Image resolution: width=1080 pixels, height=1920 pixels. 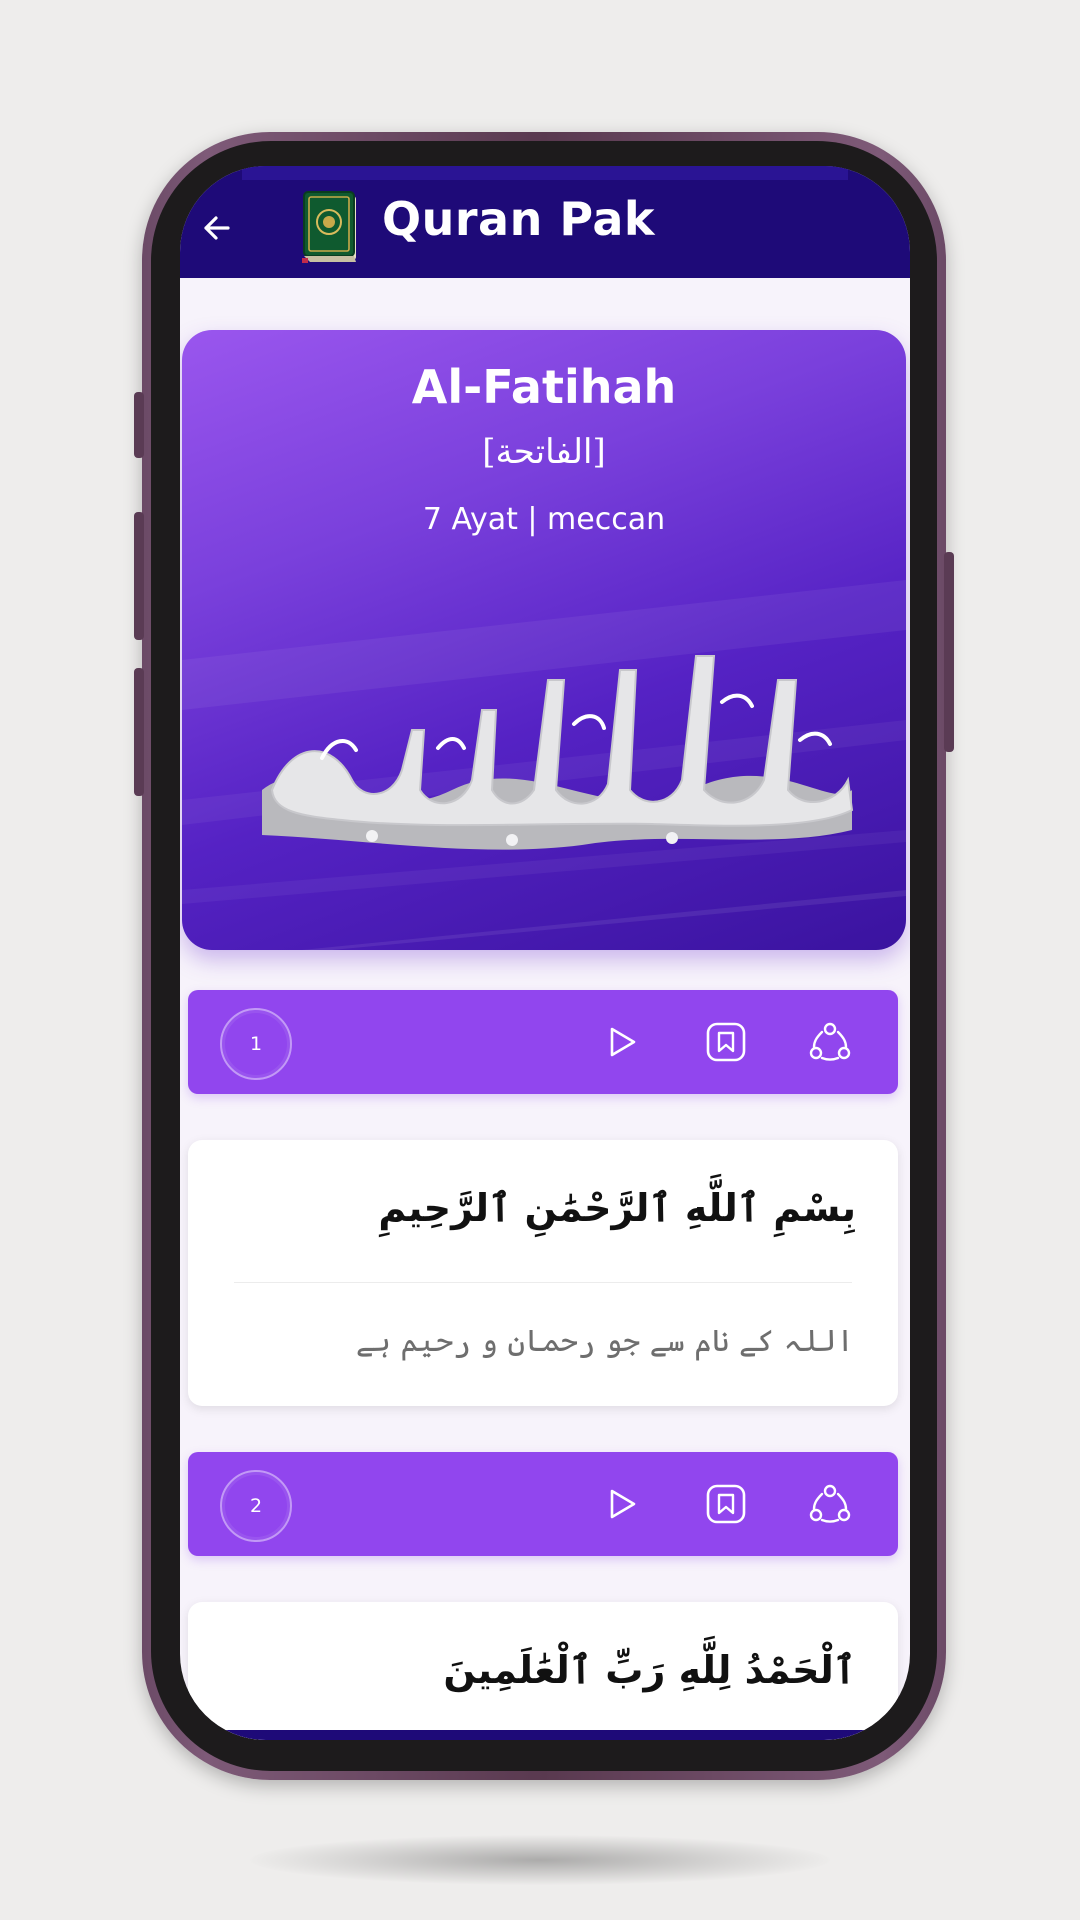 I want to click on screen-bottom-bar, so click(x=545, y=1735).